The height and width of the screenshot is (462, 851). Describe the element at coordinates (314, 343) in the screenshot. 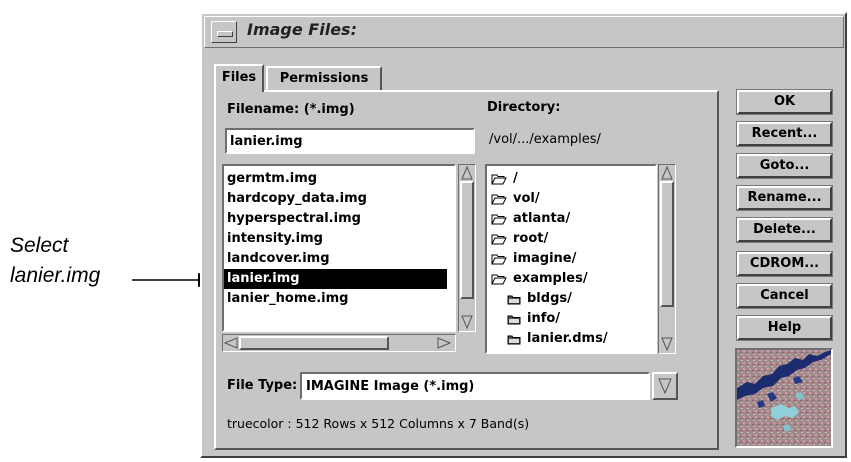

I see `hscroll-thumb` at that location.